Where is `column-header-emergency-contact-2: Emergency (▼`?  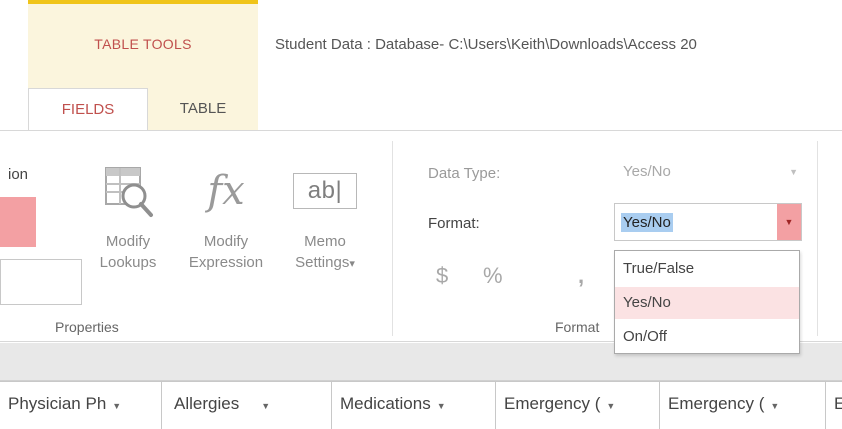
column-header-emergency-contact-2: Emergency (▼ is located at coordinates (743, 405).